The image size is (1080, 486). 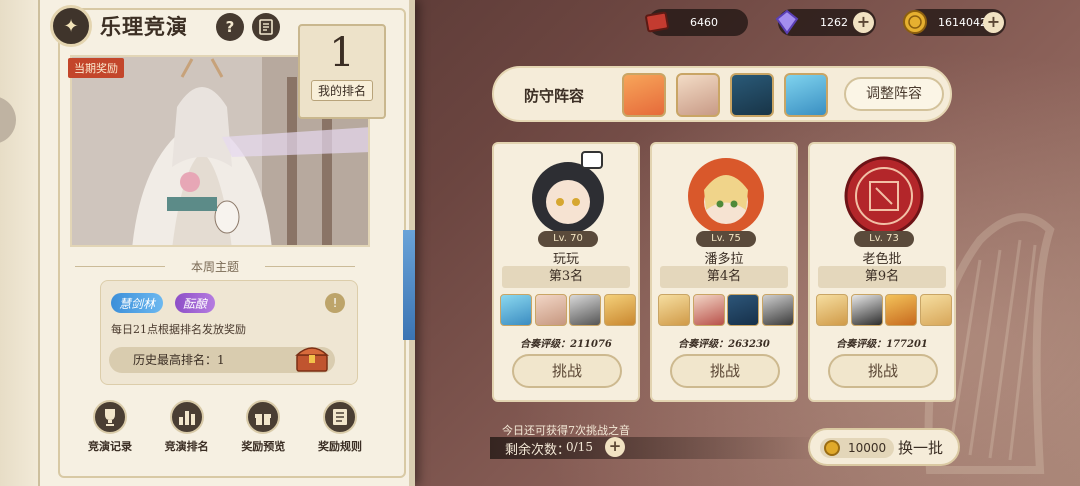 I want to click on diamond-value: 1262, so click(x=834, y=22).